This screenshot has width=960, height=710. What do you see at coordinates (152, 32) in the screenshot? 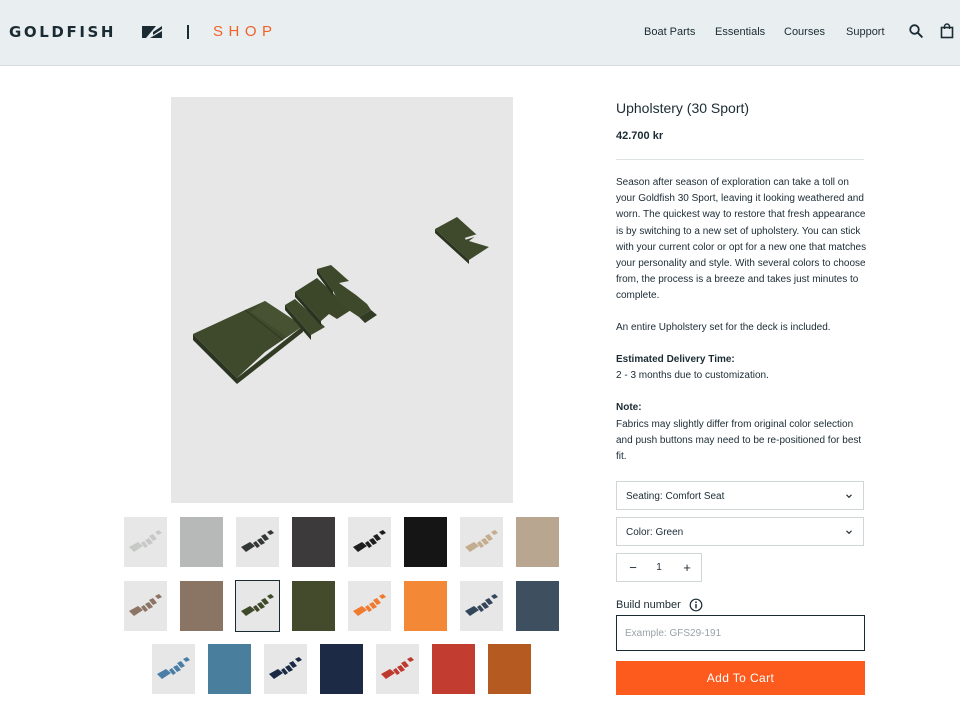
I see `goldfish-logo-icon` at bounding box center [152, 32].